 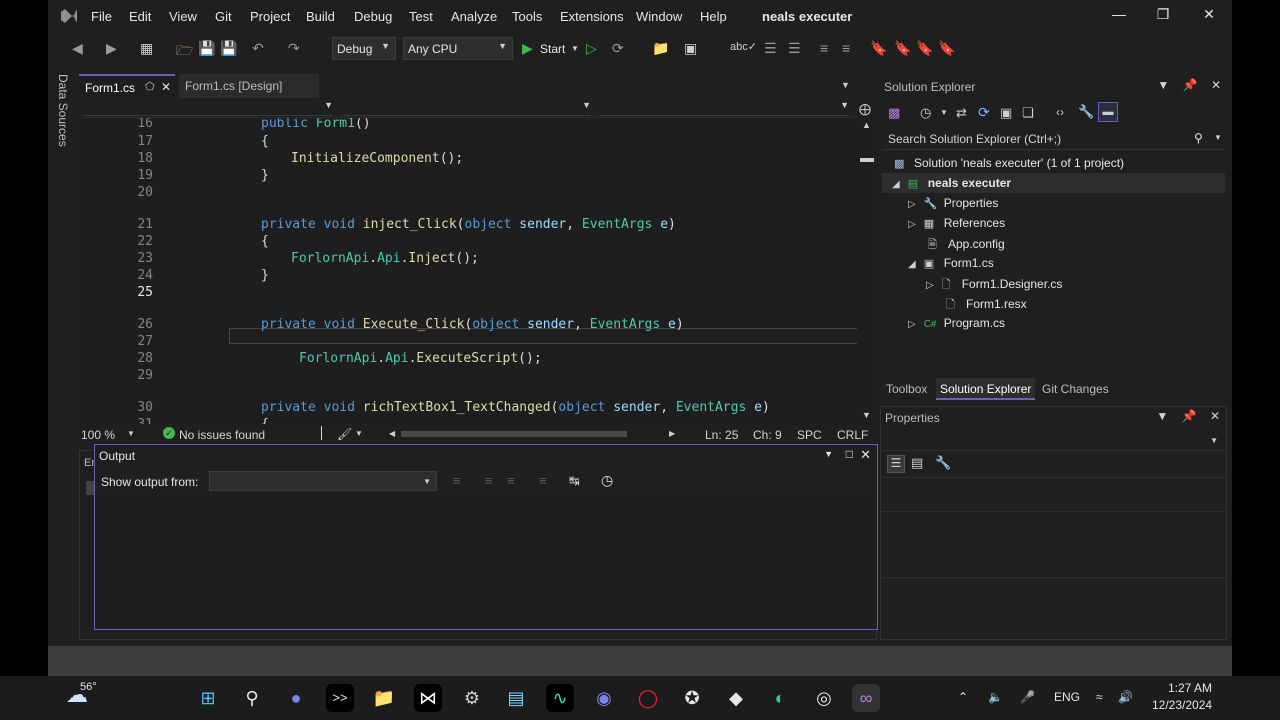 I want to click on property-pages-icon: 🔧, so click(x=943, y=463).